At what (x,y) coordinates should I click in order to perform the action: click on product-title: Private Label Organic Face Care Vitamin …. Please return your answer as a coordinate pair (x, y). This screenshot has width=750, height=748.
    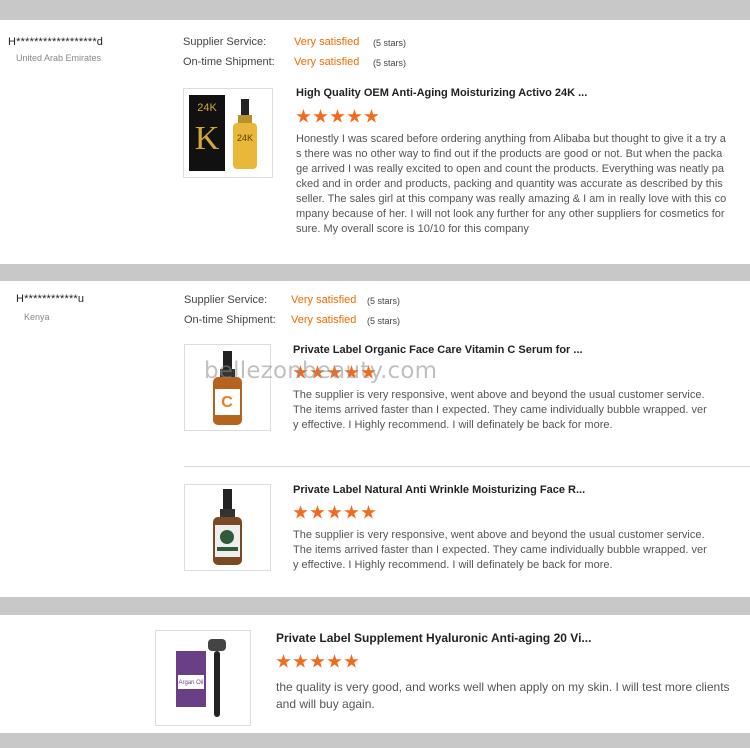
    Looking at the image, I should click on (438, 350).